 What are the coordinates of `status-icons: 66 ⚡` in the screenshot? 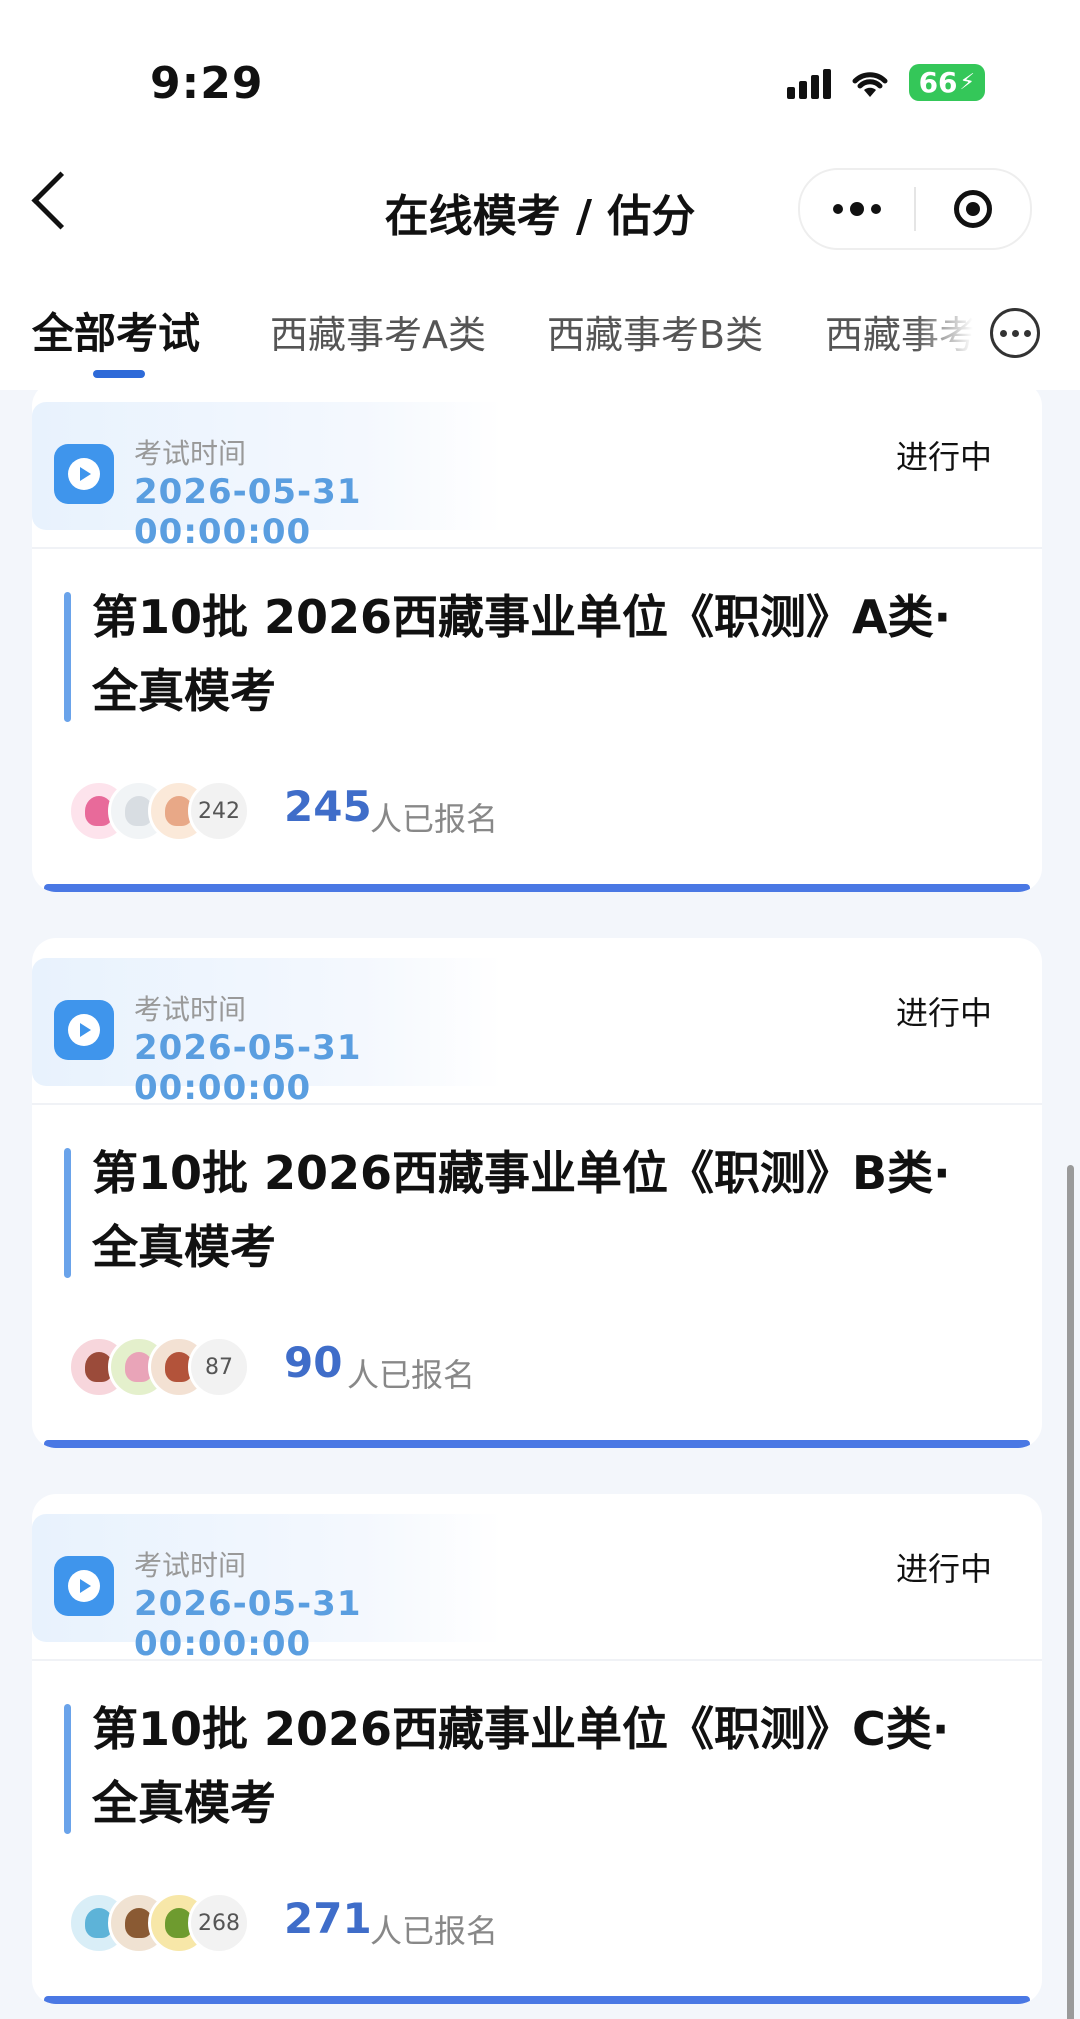 It's located at (885, 82).